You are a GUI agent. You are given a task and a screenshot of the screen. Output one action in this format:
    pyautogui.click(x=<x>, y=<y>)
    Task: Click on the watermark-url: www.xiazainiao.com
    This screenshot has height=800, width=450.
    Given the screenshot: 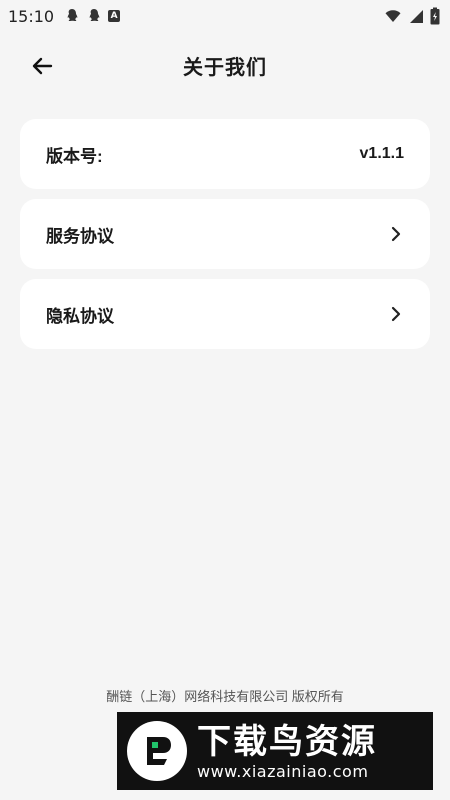 What is the action you would take?
    pyautogui.click(x=283, y=771)
    